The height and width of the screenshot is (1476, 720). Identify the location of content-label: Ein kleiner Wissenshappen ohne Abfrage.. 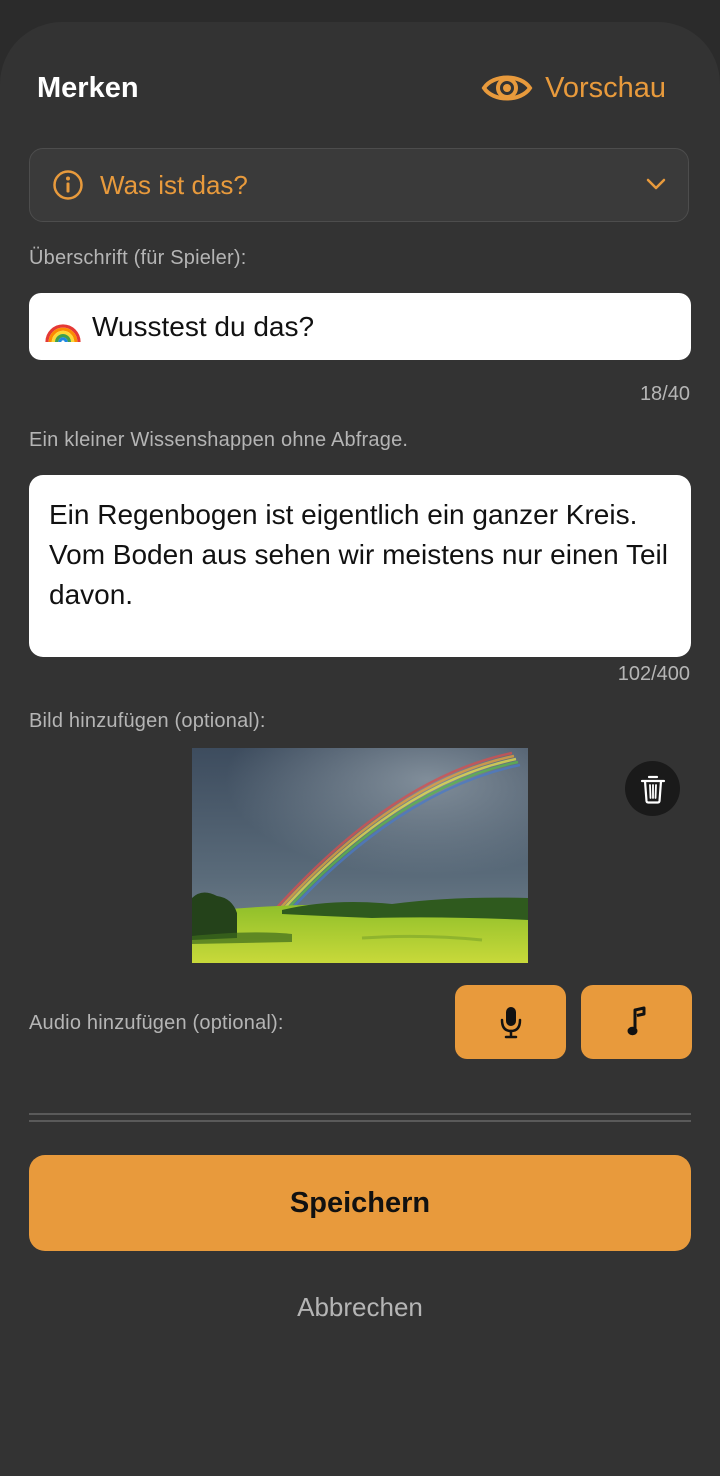
(219, 440).